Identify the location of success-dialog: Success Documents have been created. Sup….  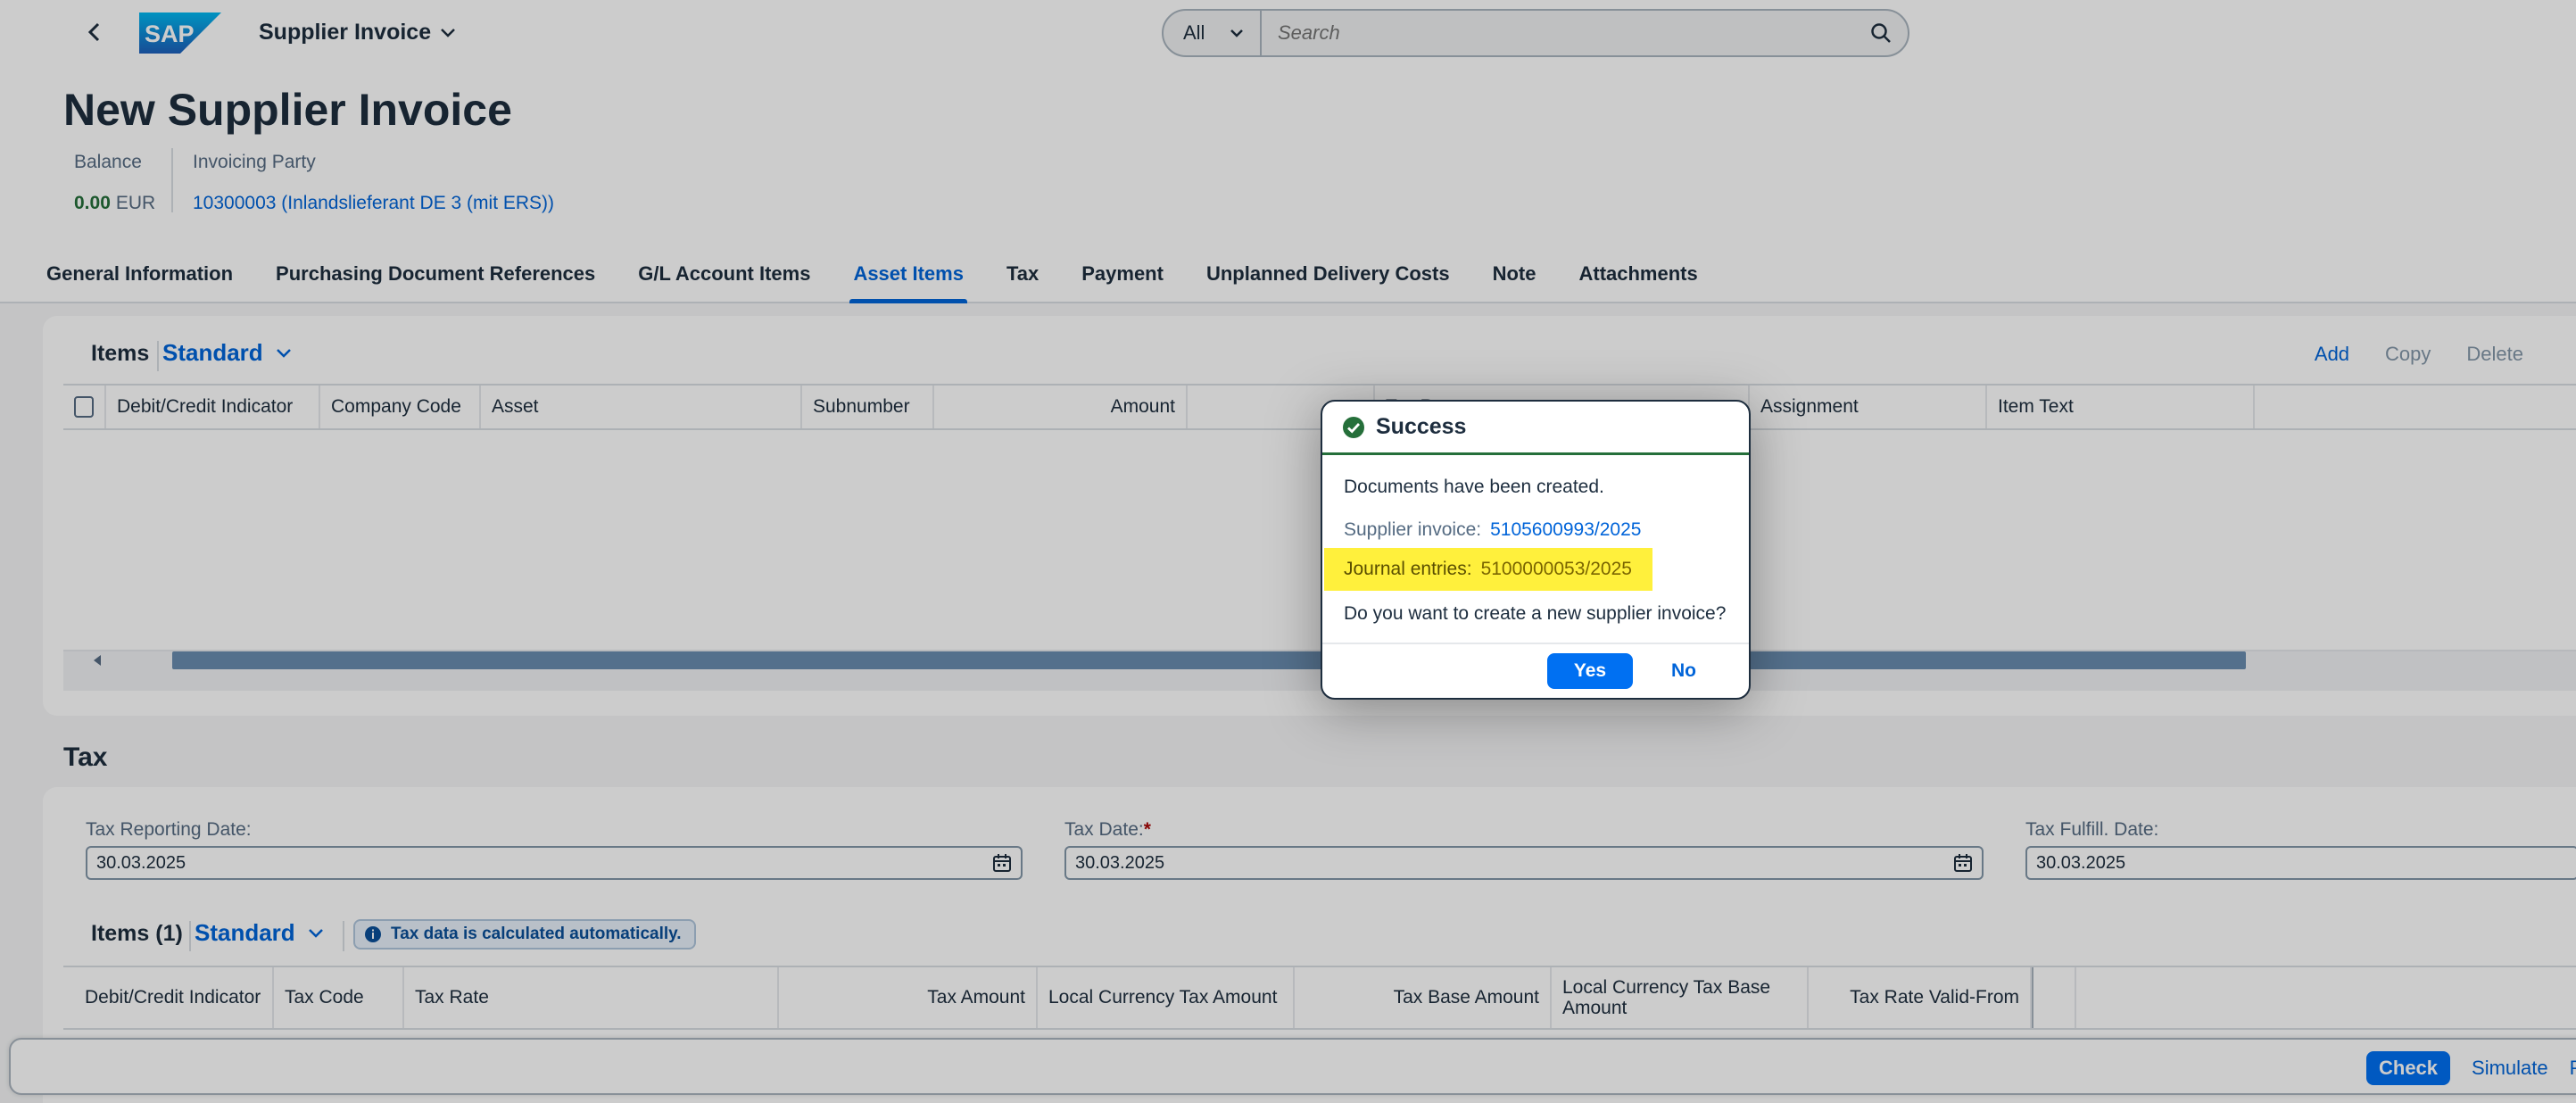
(1536, 550).